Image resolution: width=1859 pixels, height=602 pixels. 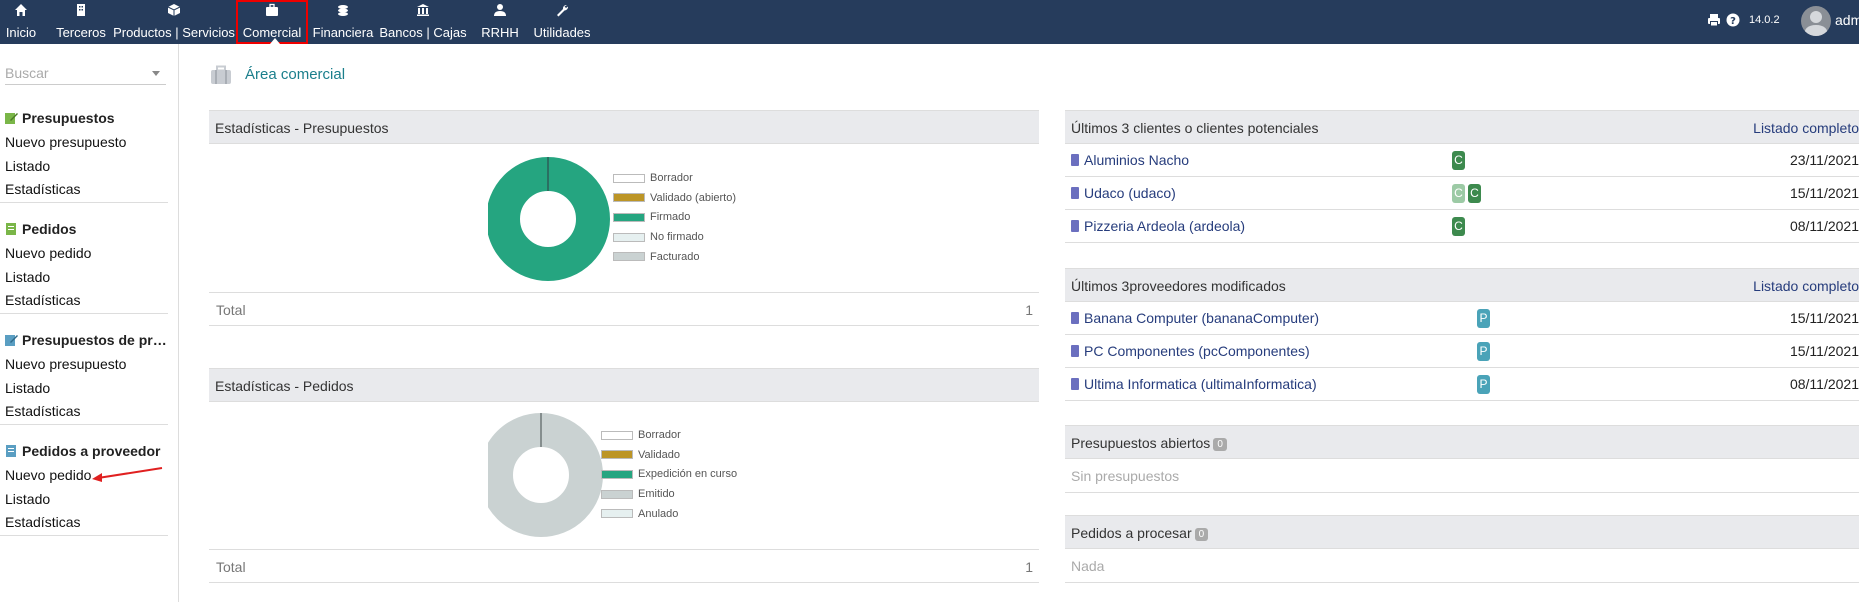 I want to click on sidebar-link-nuevo-pedido: Nuevo pedido, so click(x=84, y=254).